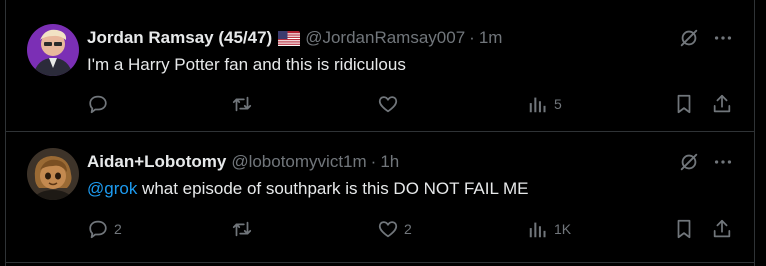 The height and width of the screenshot is (266, 766). I want to click on mention-link: @grok, so click(112, 188).